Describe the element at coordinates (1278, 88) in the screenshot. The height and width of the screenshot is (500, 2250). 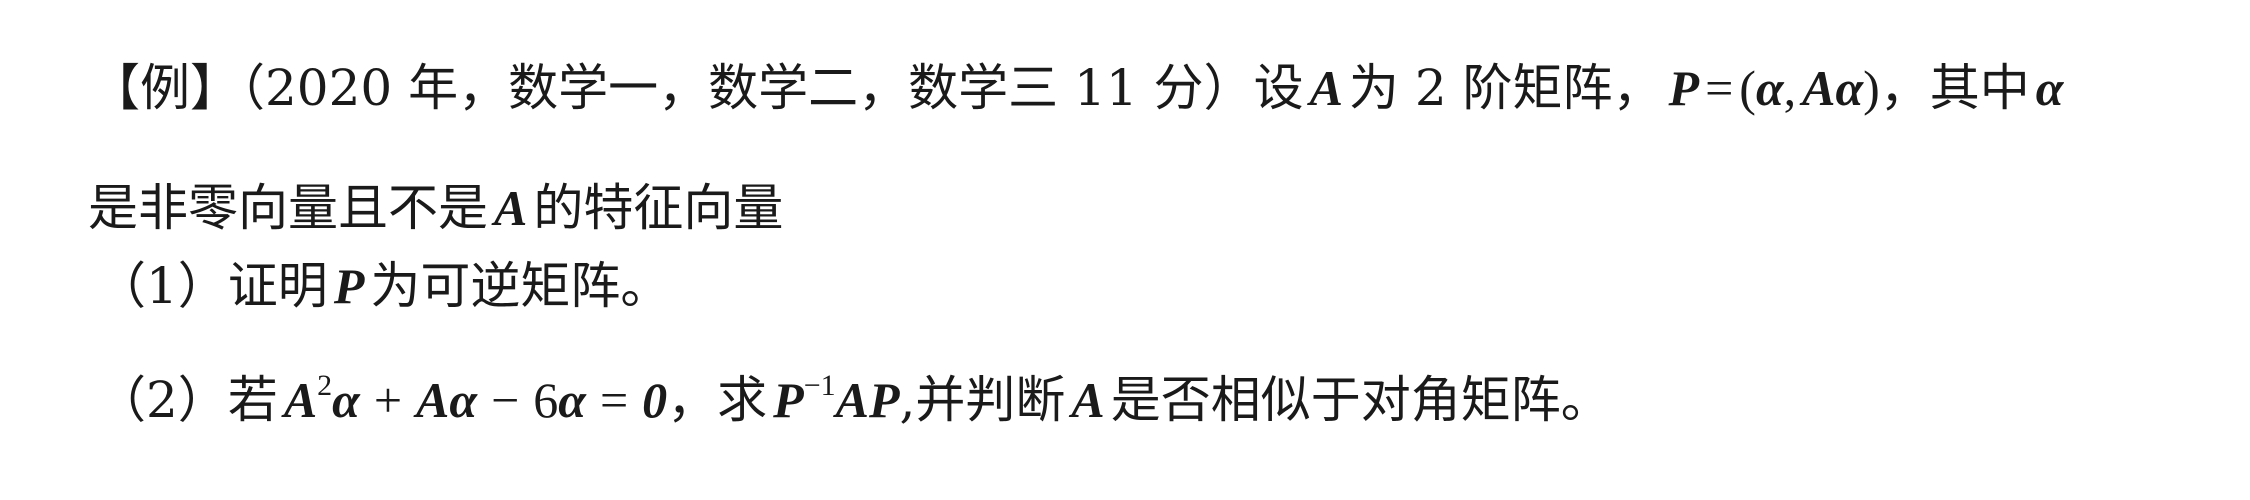
I see `text-set: 设` at that location.